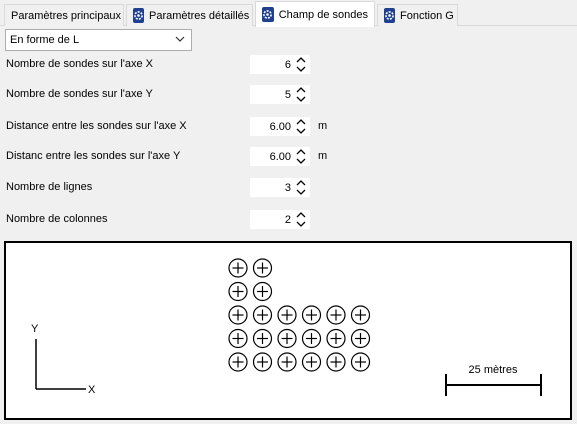 Image resolution: width=577 pixels, height=424 pixels. I want to click on spinbox-value: 5, so click(287, 94).